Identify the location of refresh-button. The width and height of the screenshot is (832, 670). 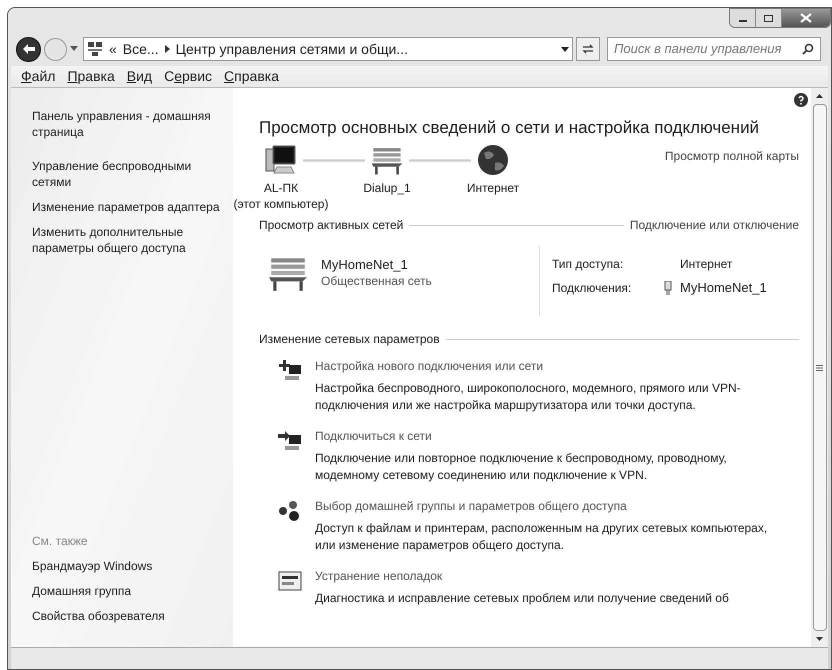
(588, 49).